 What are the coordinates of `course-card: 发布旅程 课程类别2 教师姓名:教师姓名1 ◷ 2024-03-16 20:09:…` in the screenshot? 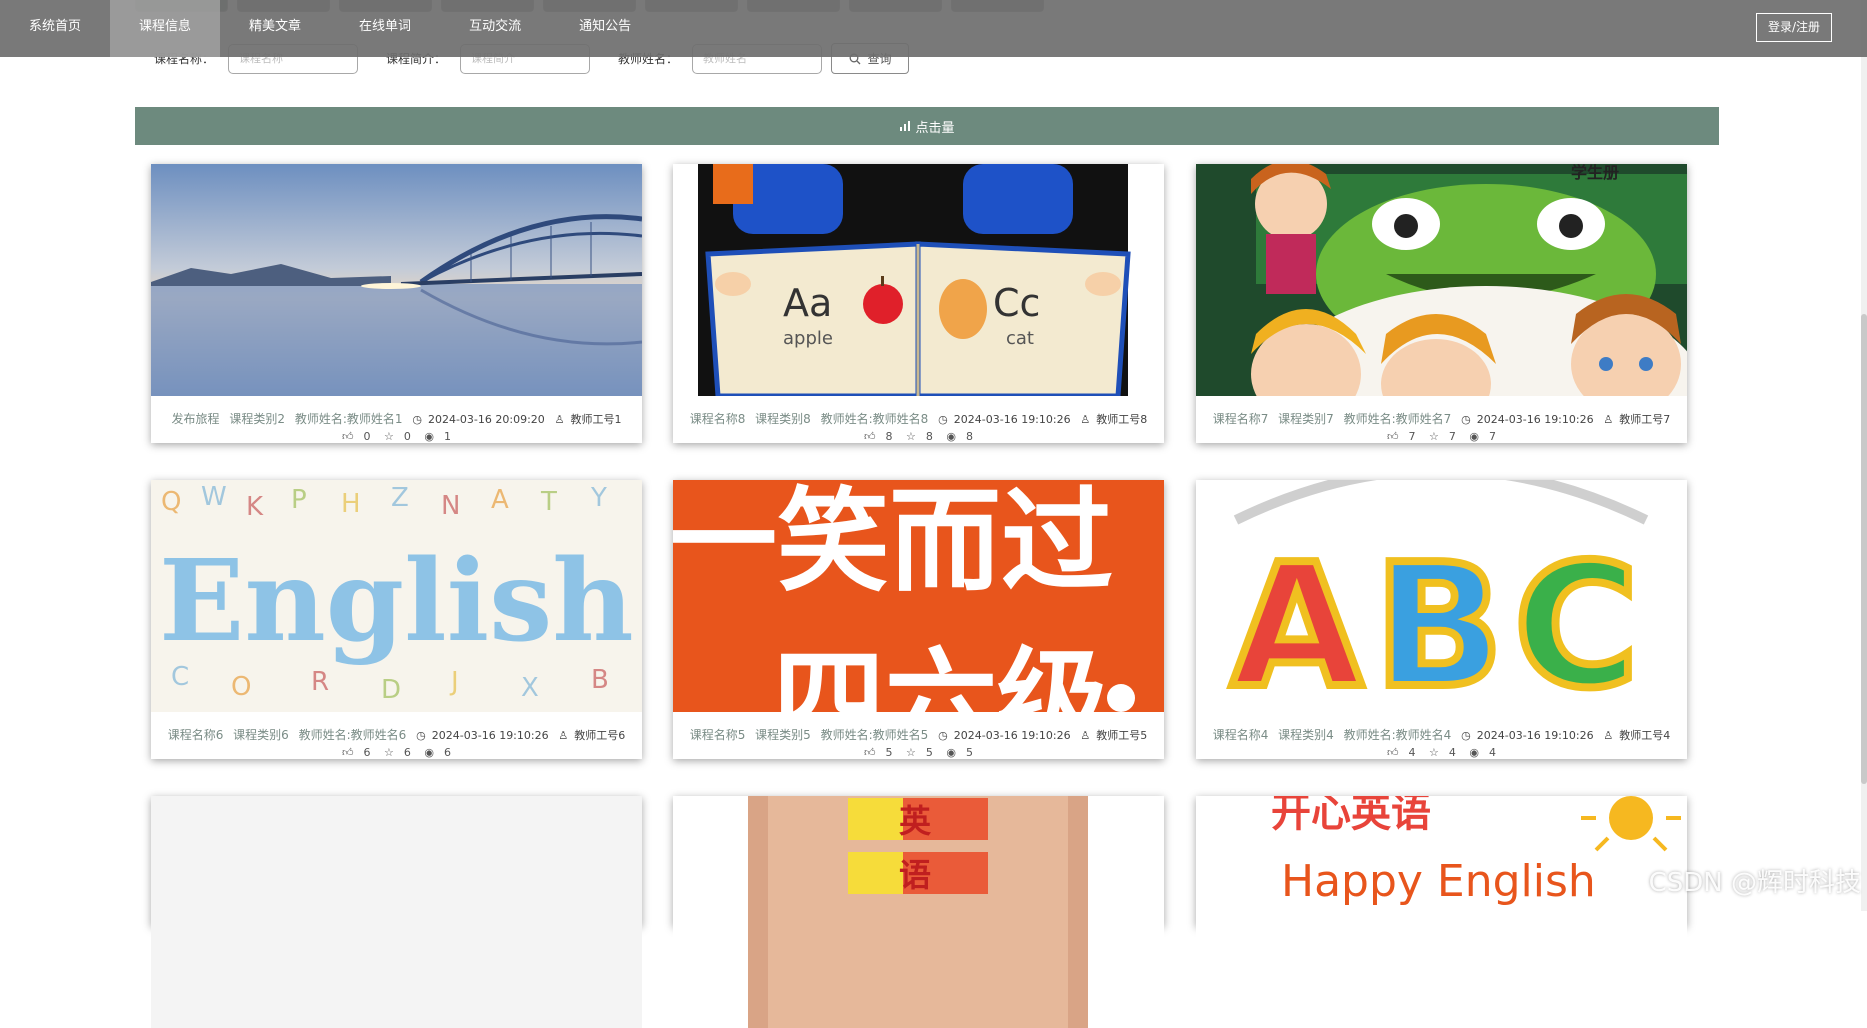 It's located at (396, 303).